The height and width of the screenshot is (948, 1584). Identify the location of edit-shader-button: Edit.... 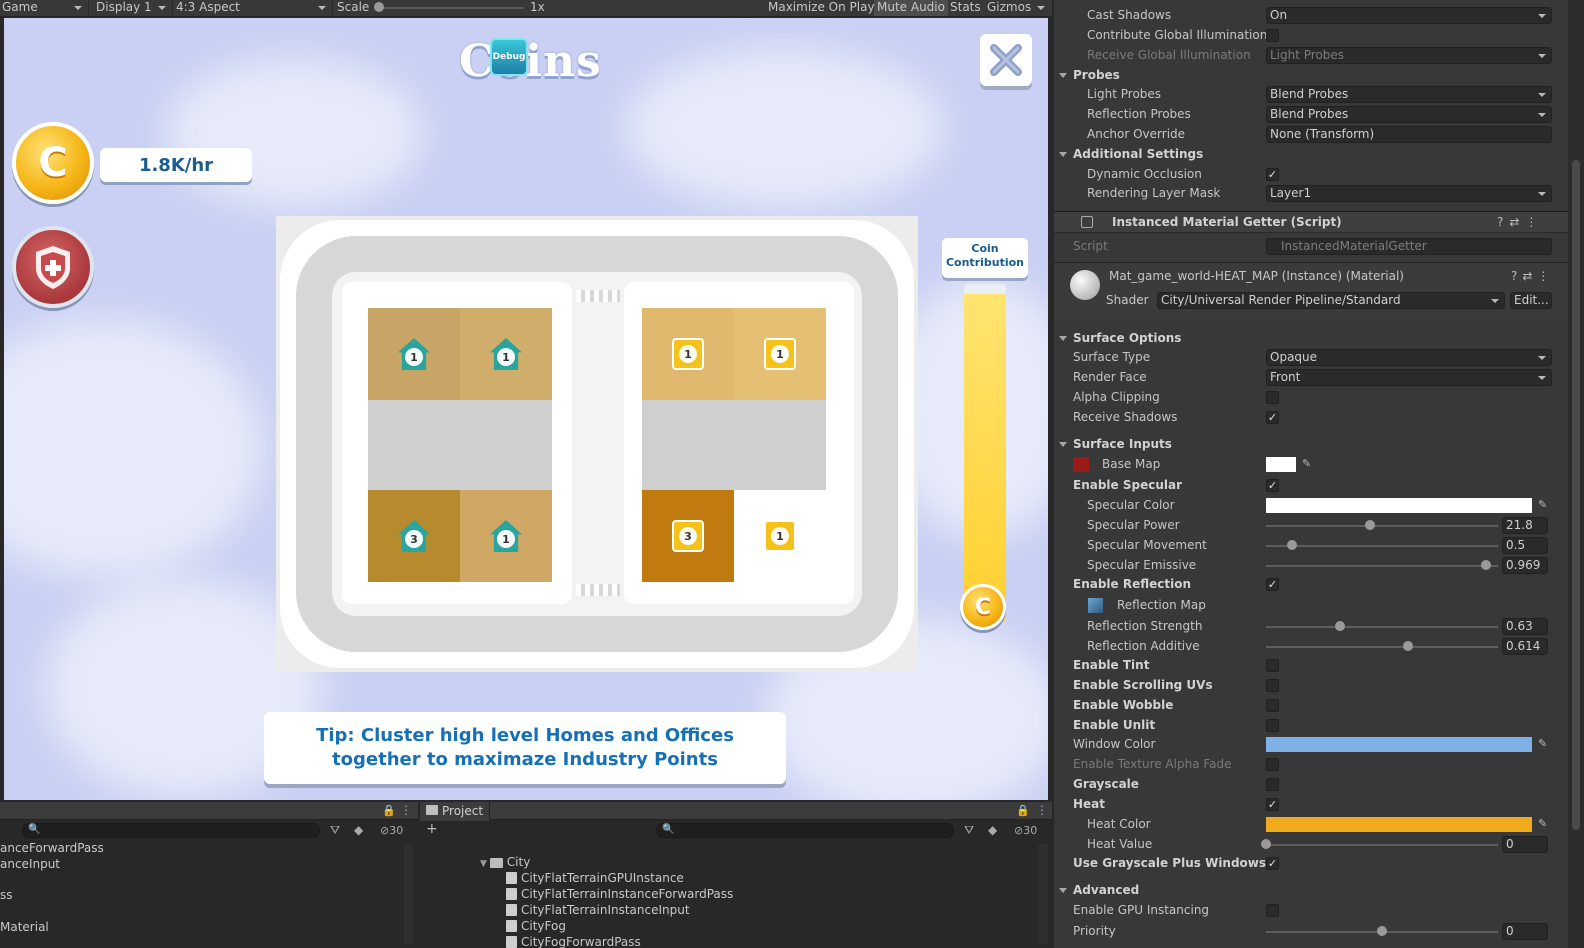
(1531, 300).